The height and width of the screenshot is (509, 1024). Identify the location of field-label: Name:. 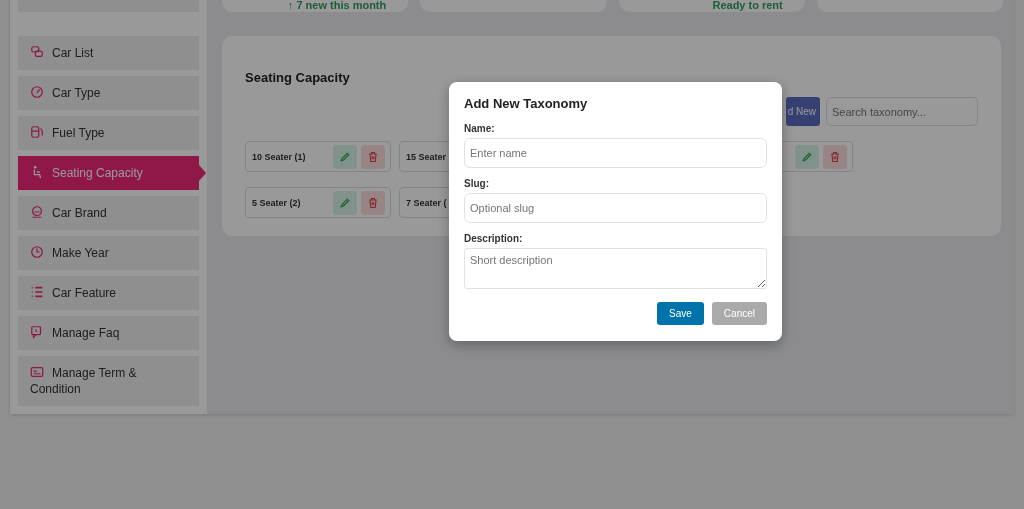
(480, 128).